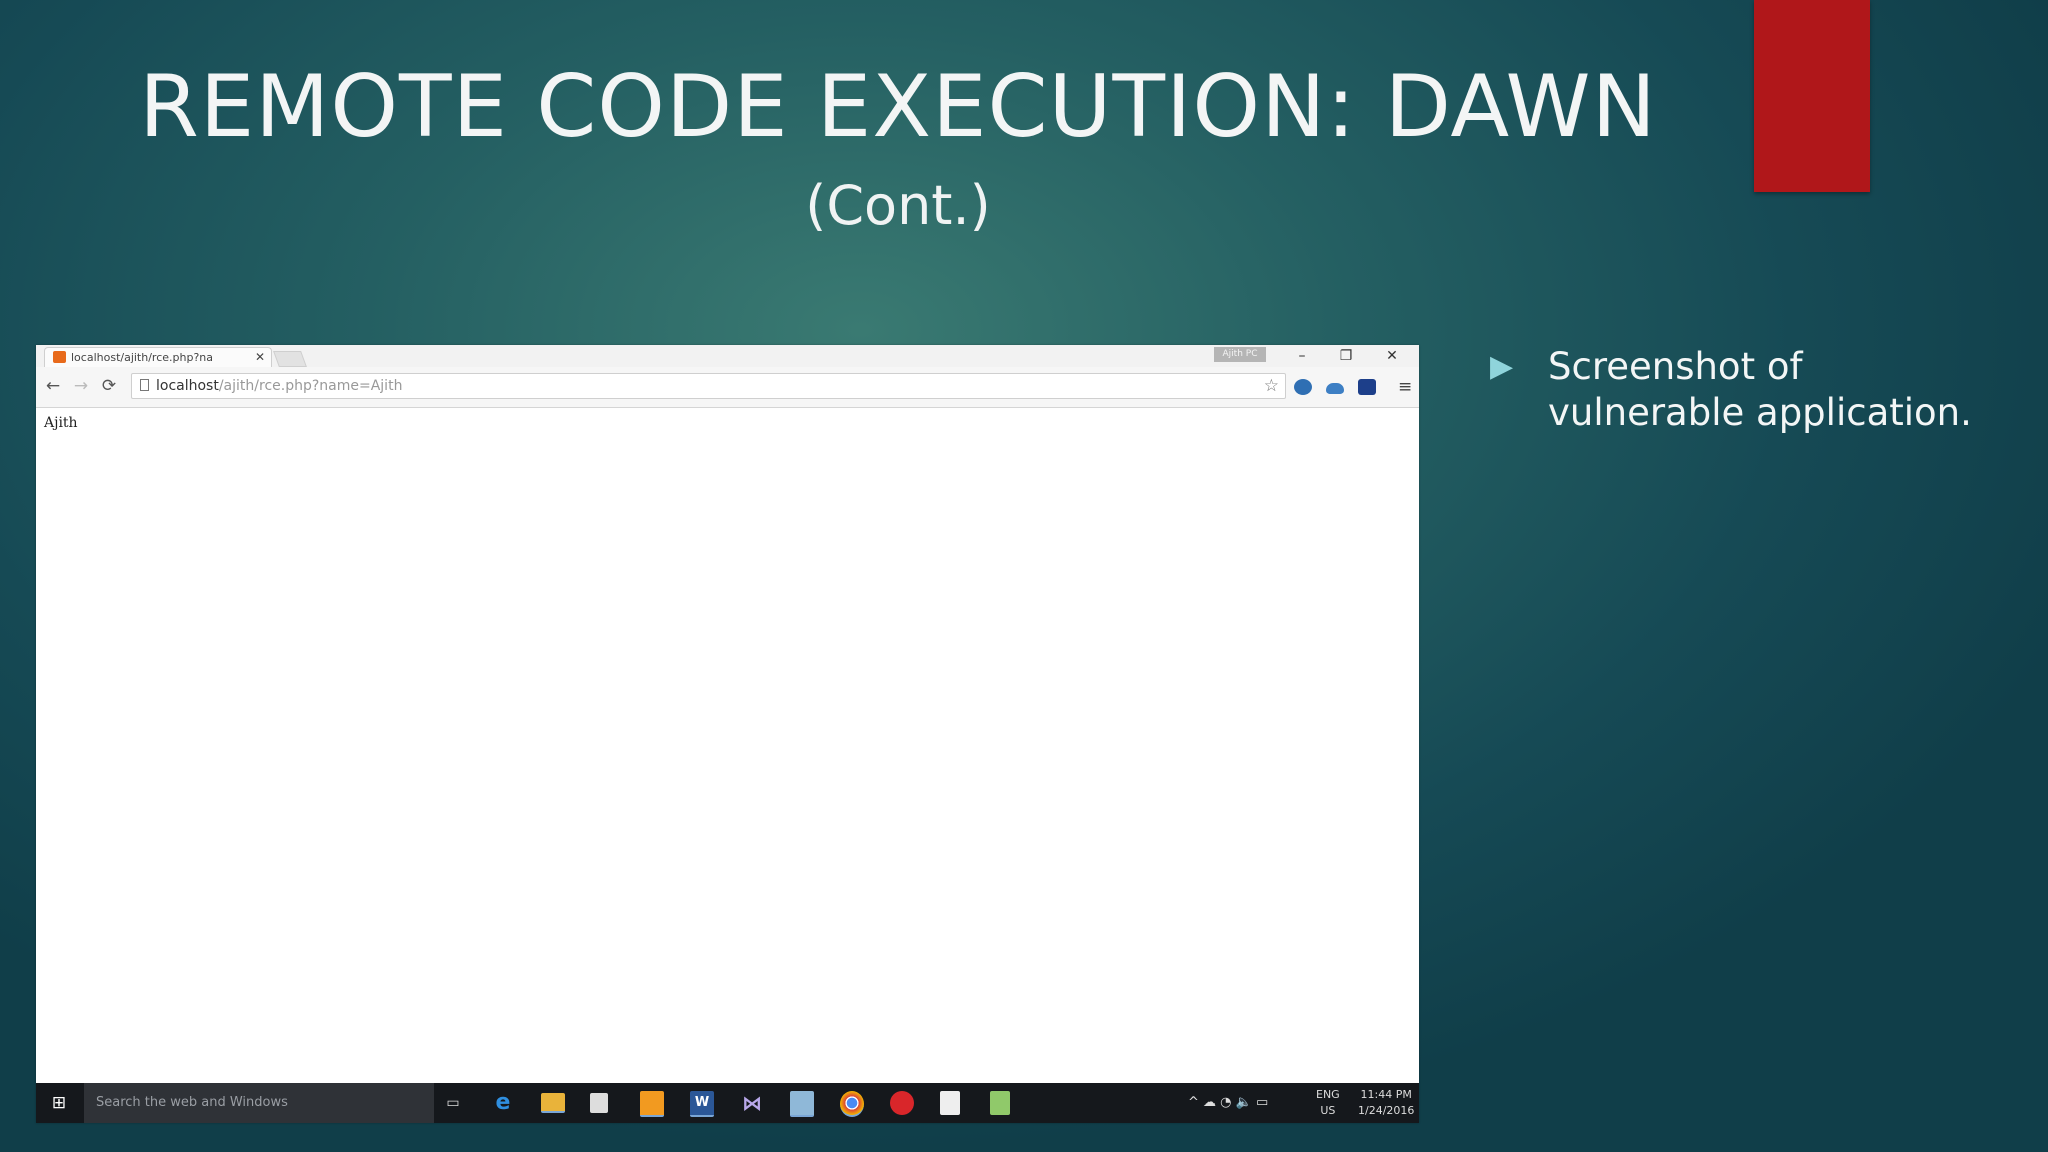 The width and height of the screenshot is (2048, 1152). Describe the element at coordinates (310, 386) in the screenshot. I see `url-path: /ajith/rce.php?name=Ajith` at that location.